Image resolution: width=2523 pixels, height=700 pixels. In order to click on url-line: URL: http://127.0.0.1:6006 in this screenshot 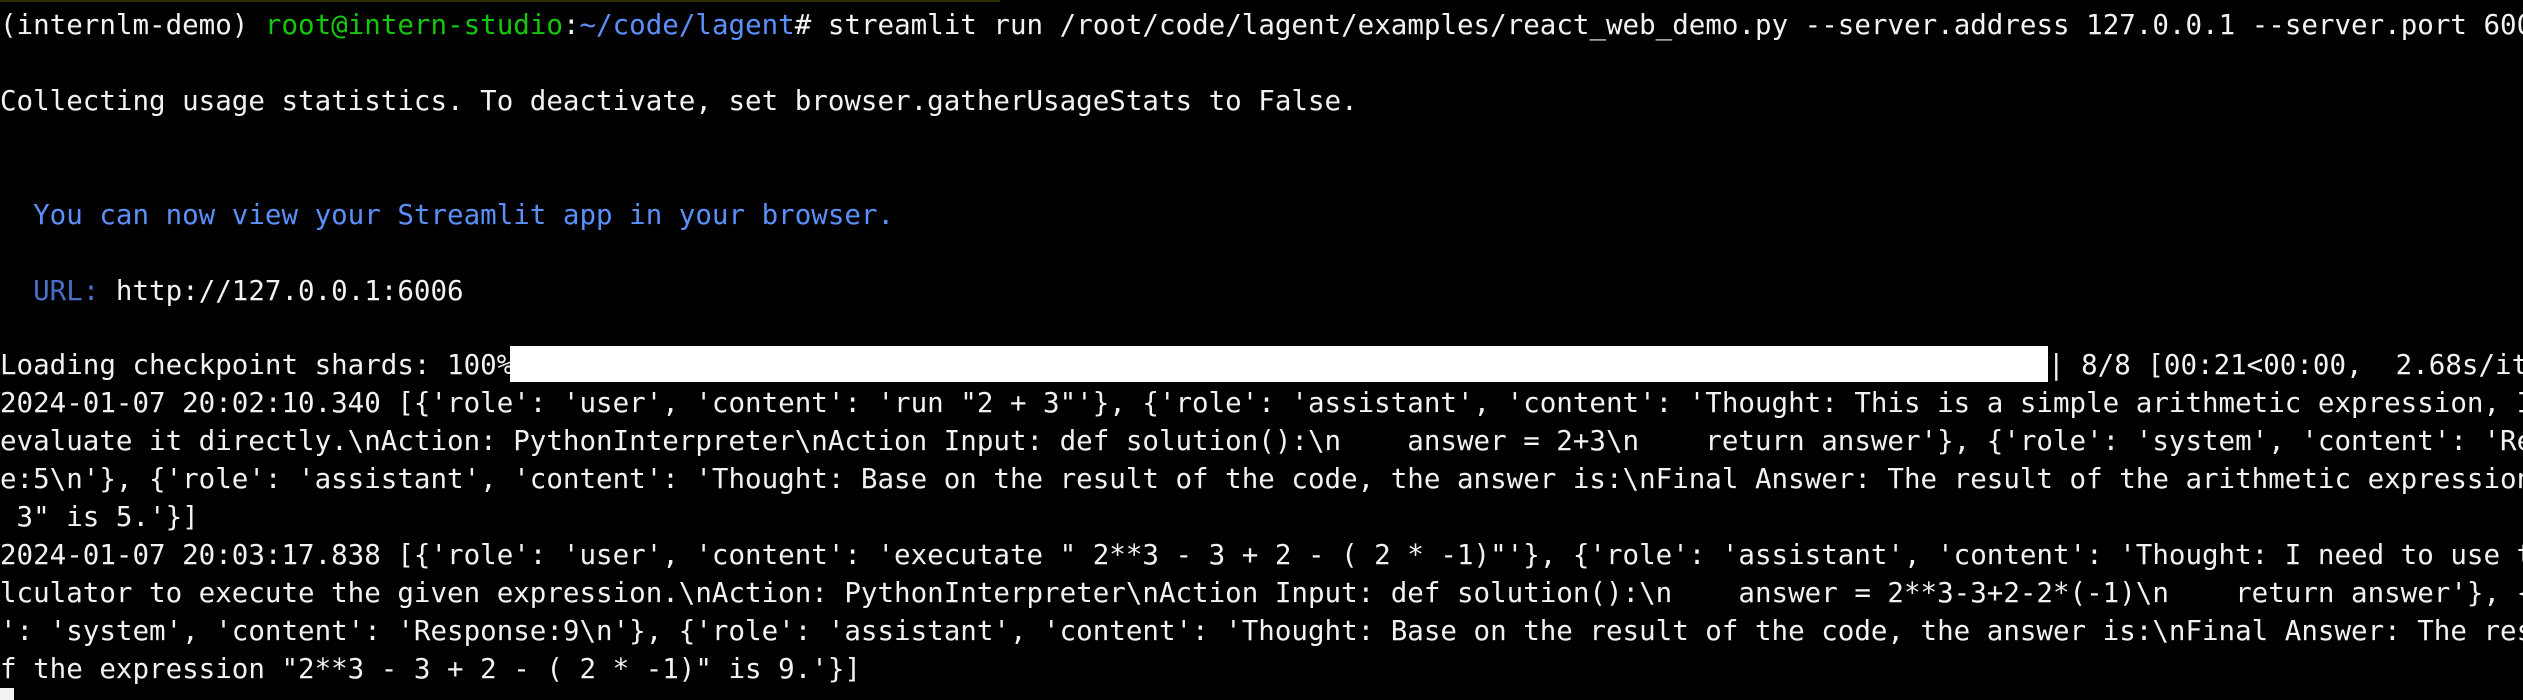, I will do `click(232, 291)`.